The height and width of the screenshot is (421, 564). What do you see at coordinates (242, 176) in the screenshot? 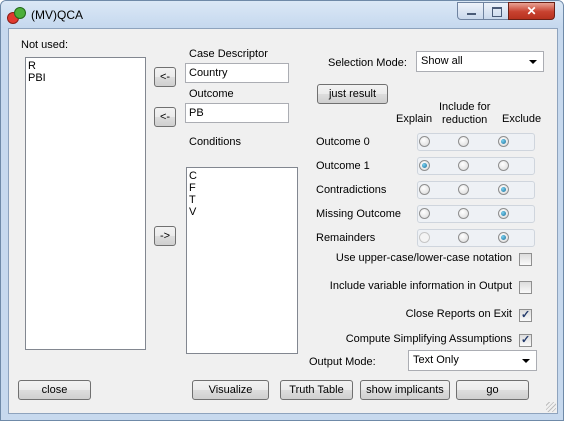
I see `list-item: C` at bounding box center [242, 176].